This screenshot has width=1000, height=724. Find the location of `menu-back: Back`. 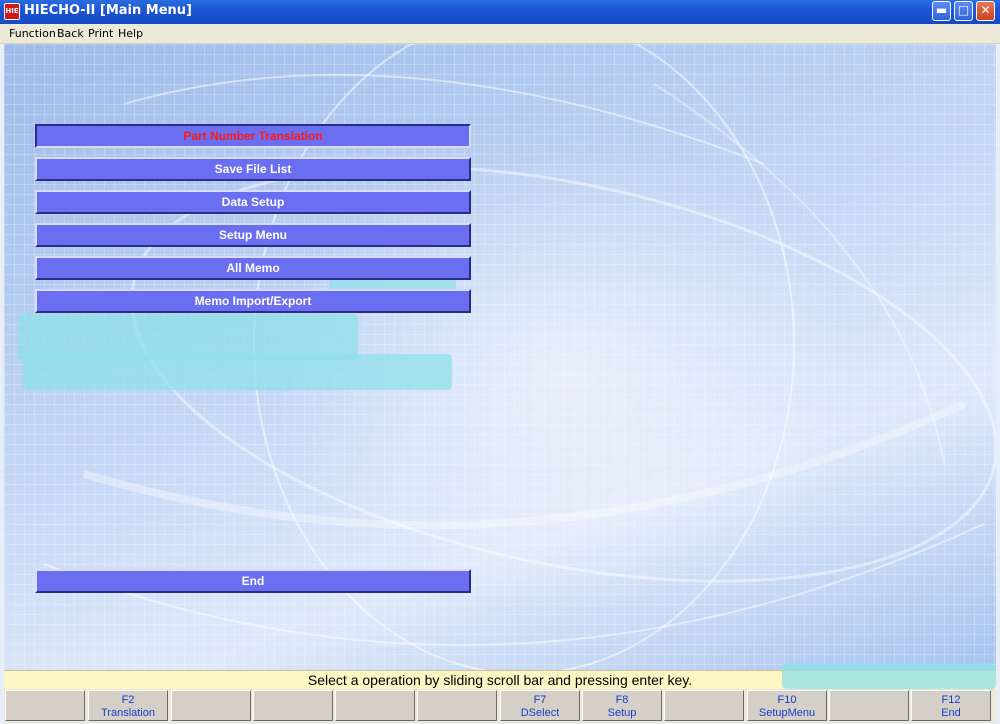

menu-back: Back is located at coordinates (70, 33).